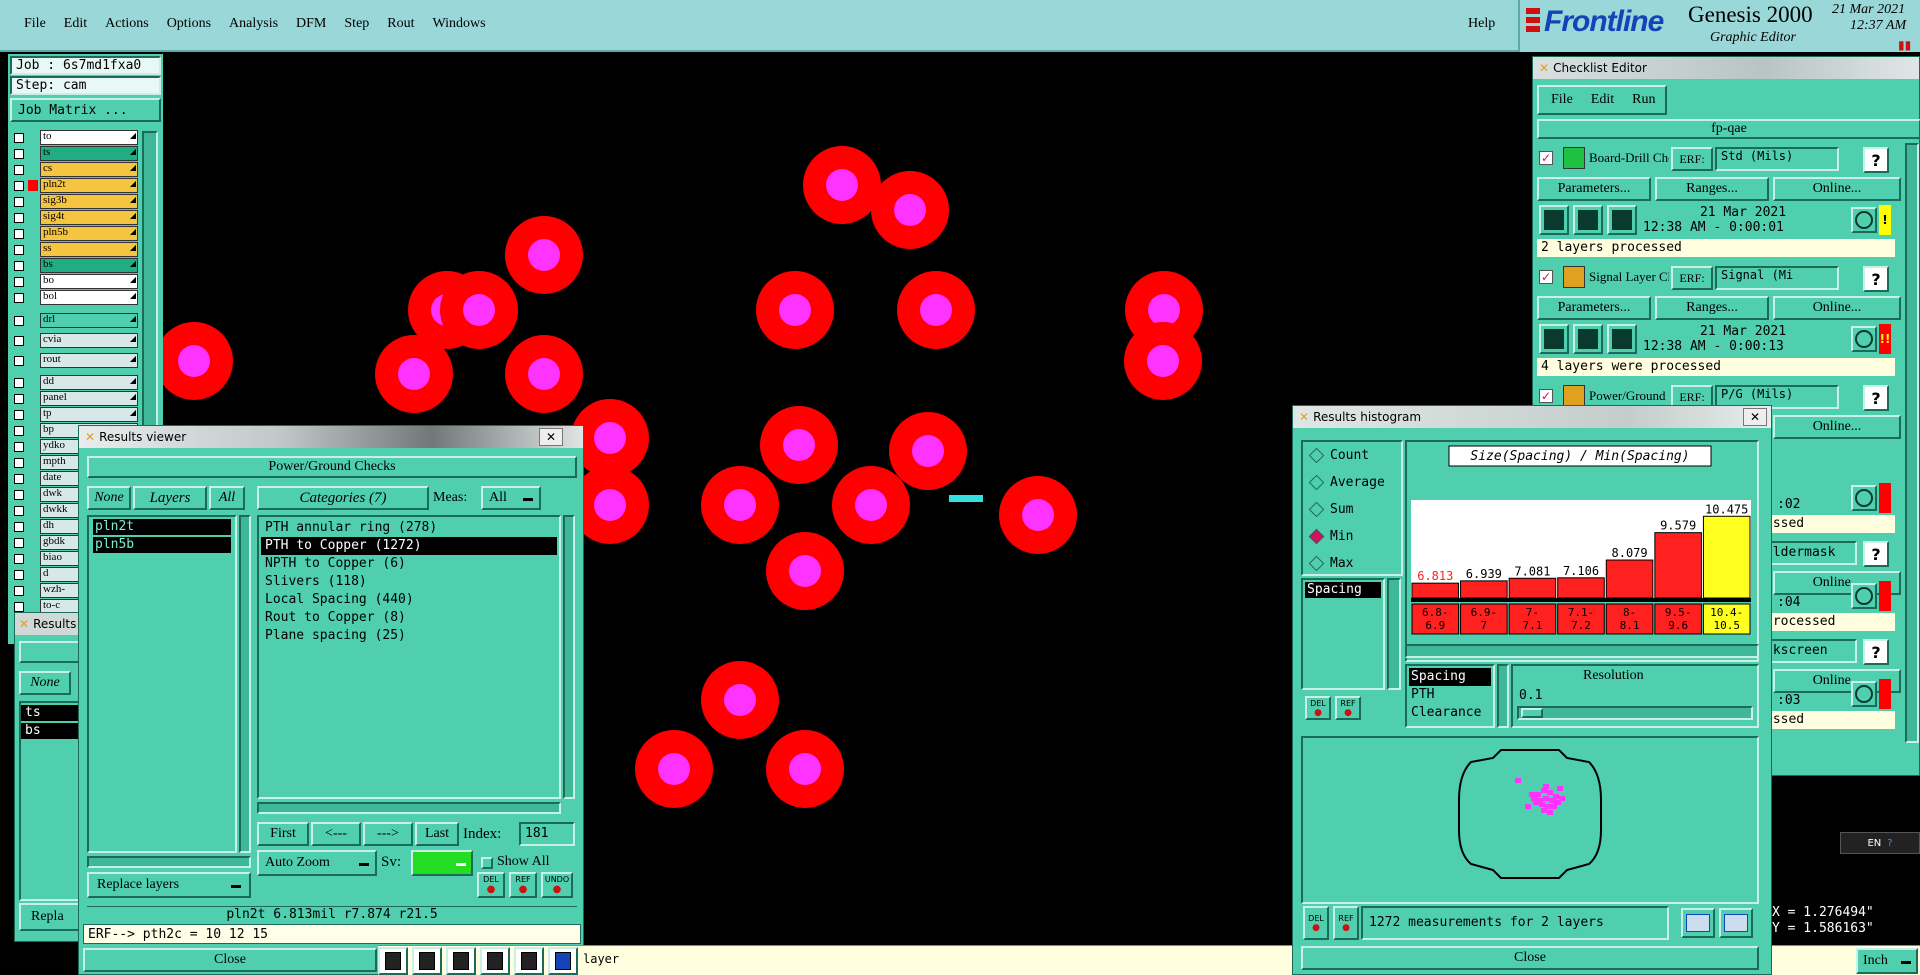  What do you see at coordinates (45, 683) in the screenshot?
I see `none-button-back: None` at bounding box center [45, 683].